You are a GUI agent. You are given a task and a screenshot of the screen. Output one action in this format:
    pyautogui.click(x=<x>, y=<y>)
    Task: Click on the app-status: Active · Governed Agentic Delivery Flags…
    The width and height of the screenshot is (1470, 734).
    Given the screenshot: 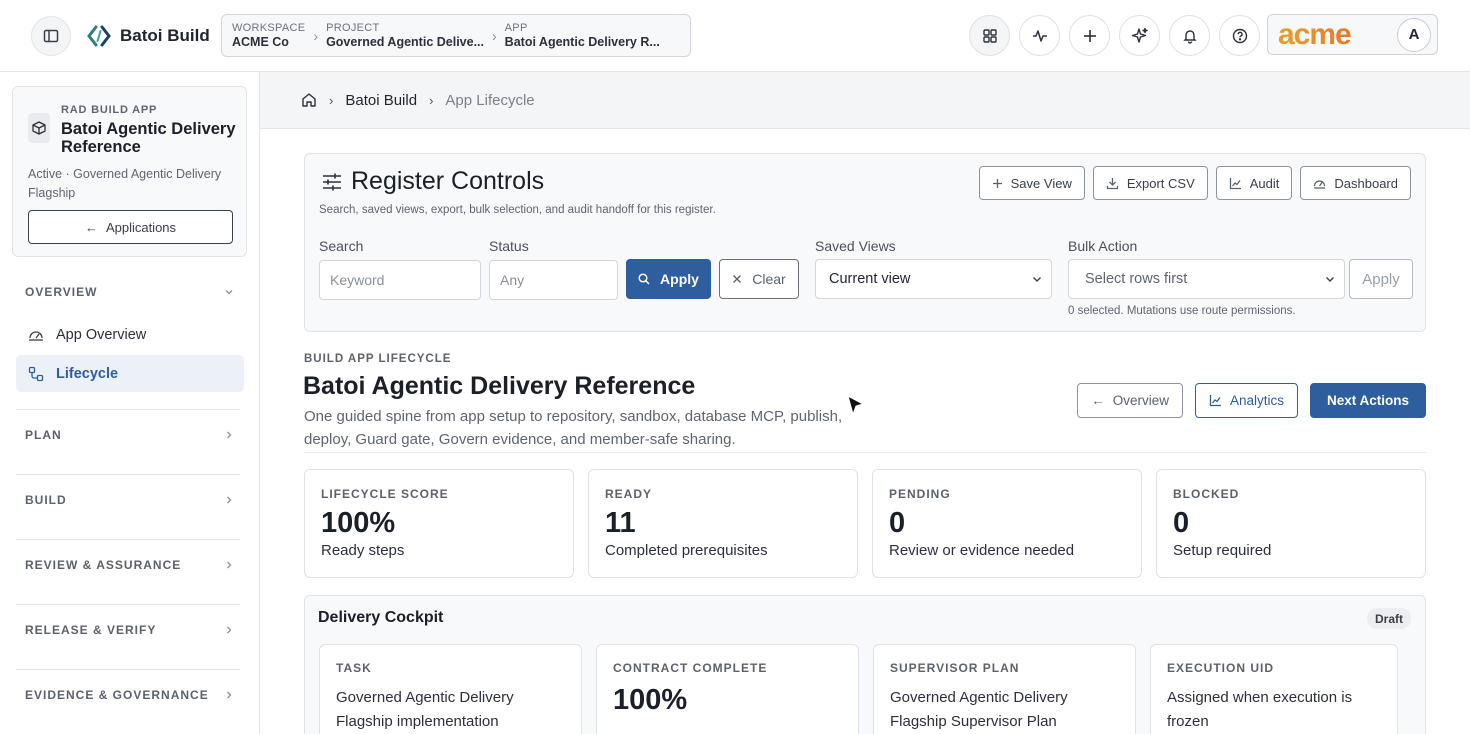 What is the action you would take?
    pyautogui.click(x=125, y=183)
    